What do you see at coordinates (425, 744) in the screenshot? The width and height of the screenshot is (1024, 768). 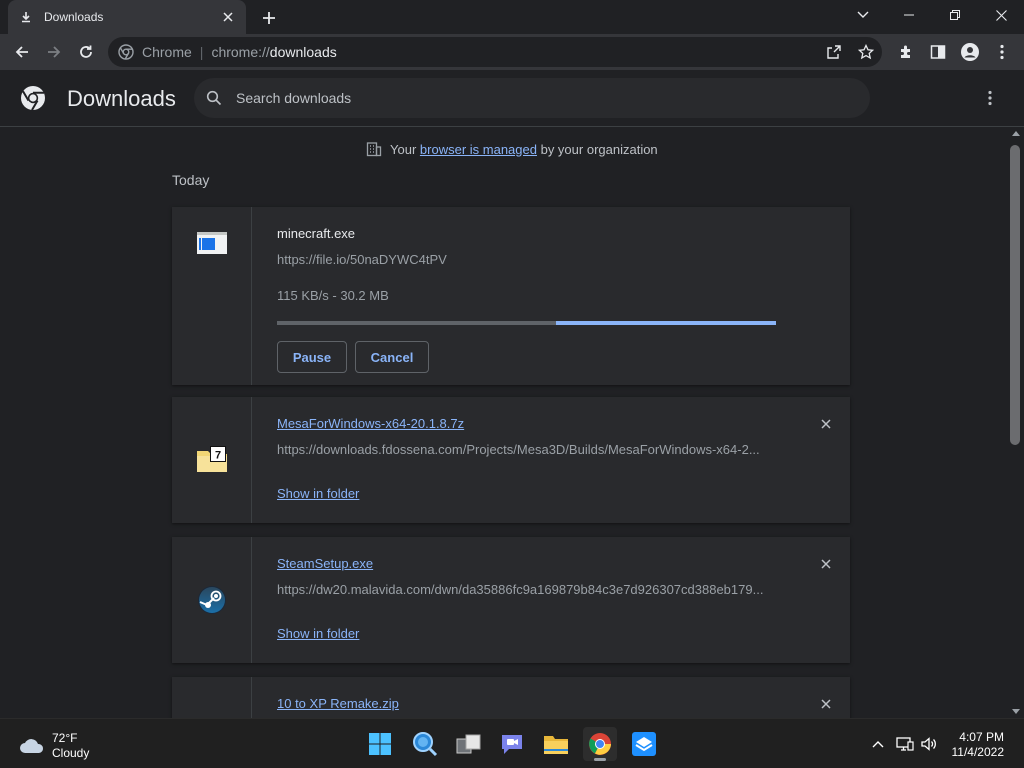 I see `search-app-icon` at bounding box center [425, 744].